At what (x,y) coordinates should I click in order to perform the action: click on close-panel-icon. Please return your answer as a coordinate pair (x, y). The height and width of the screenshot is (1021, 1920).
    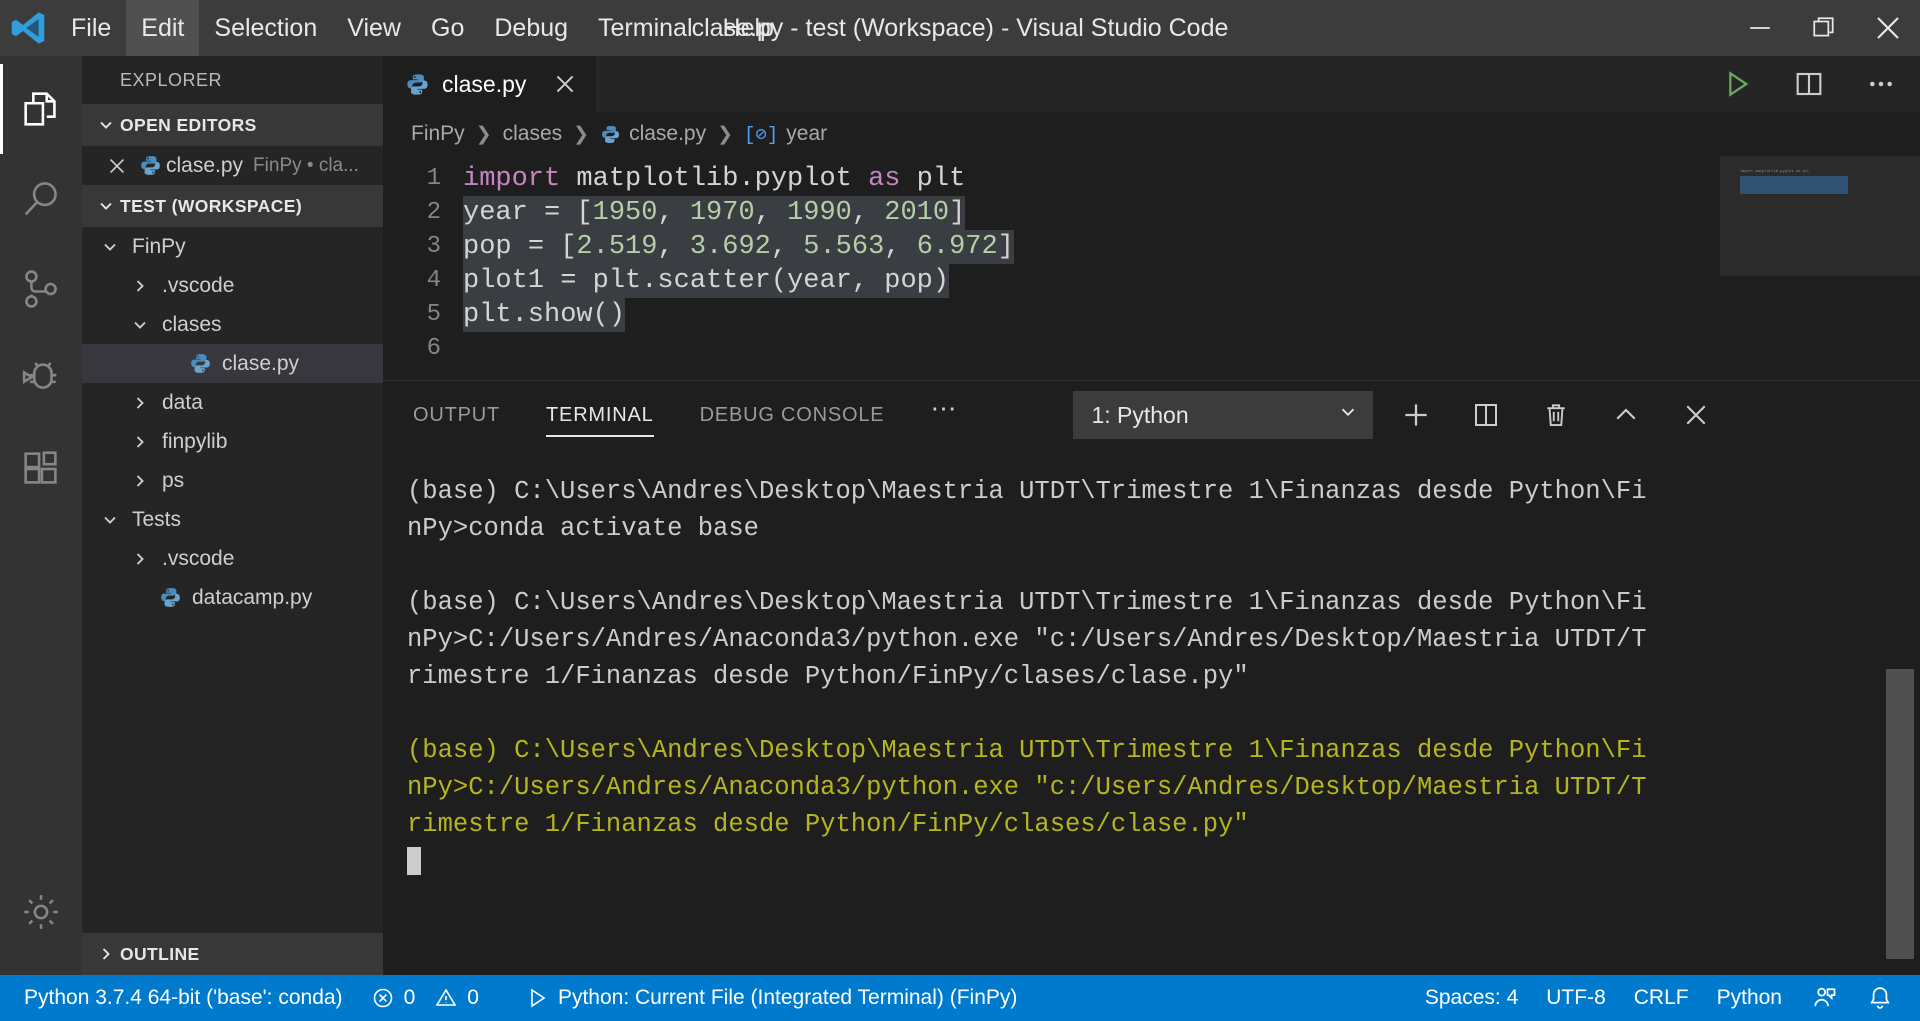
    Looking at the image, I should click on (1696, 415).